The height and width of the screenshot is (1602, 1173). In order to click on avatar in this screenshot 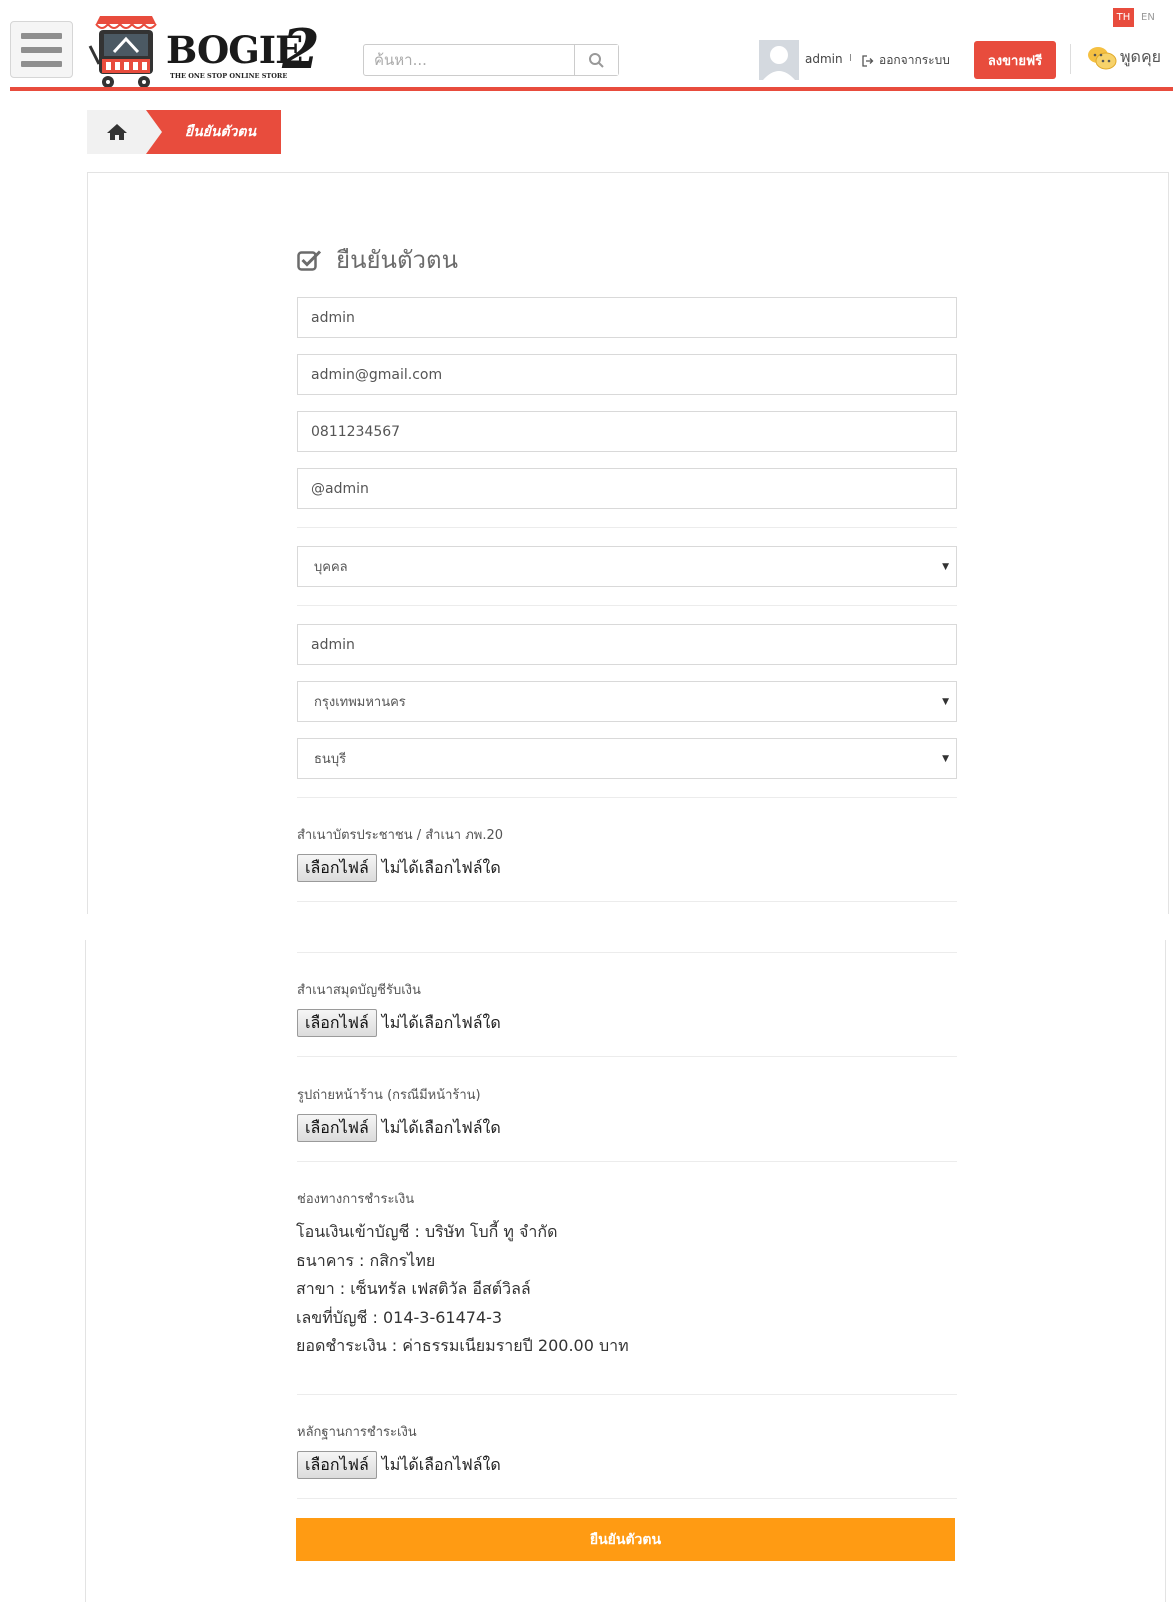, I will do `click(779, 60)`.